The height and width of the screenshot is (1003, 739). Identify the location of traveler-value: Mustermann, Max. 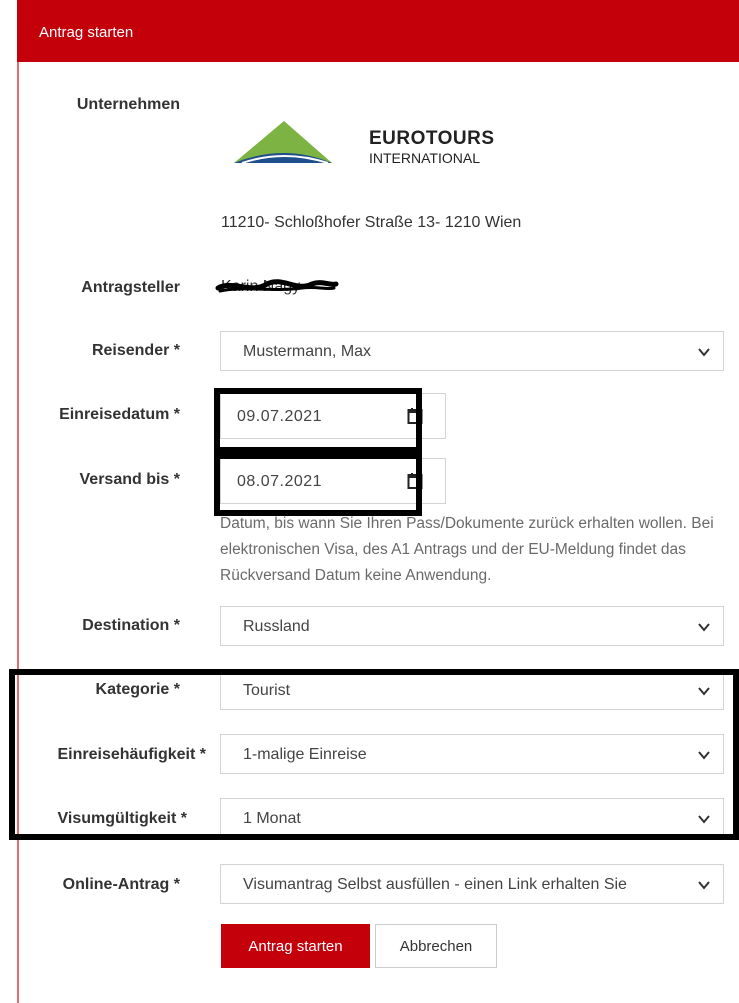
(307, 351).